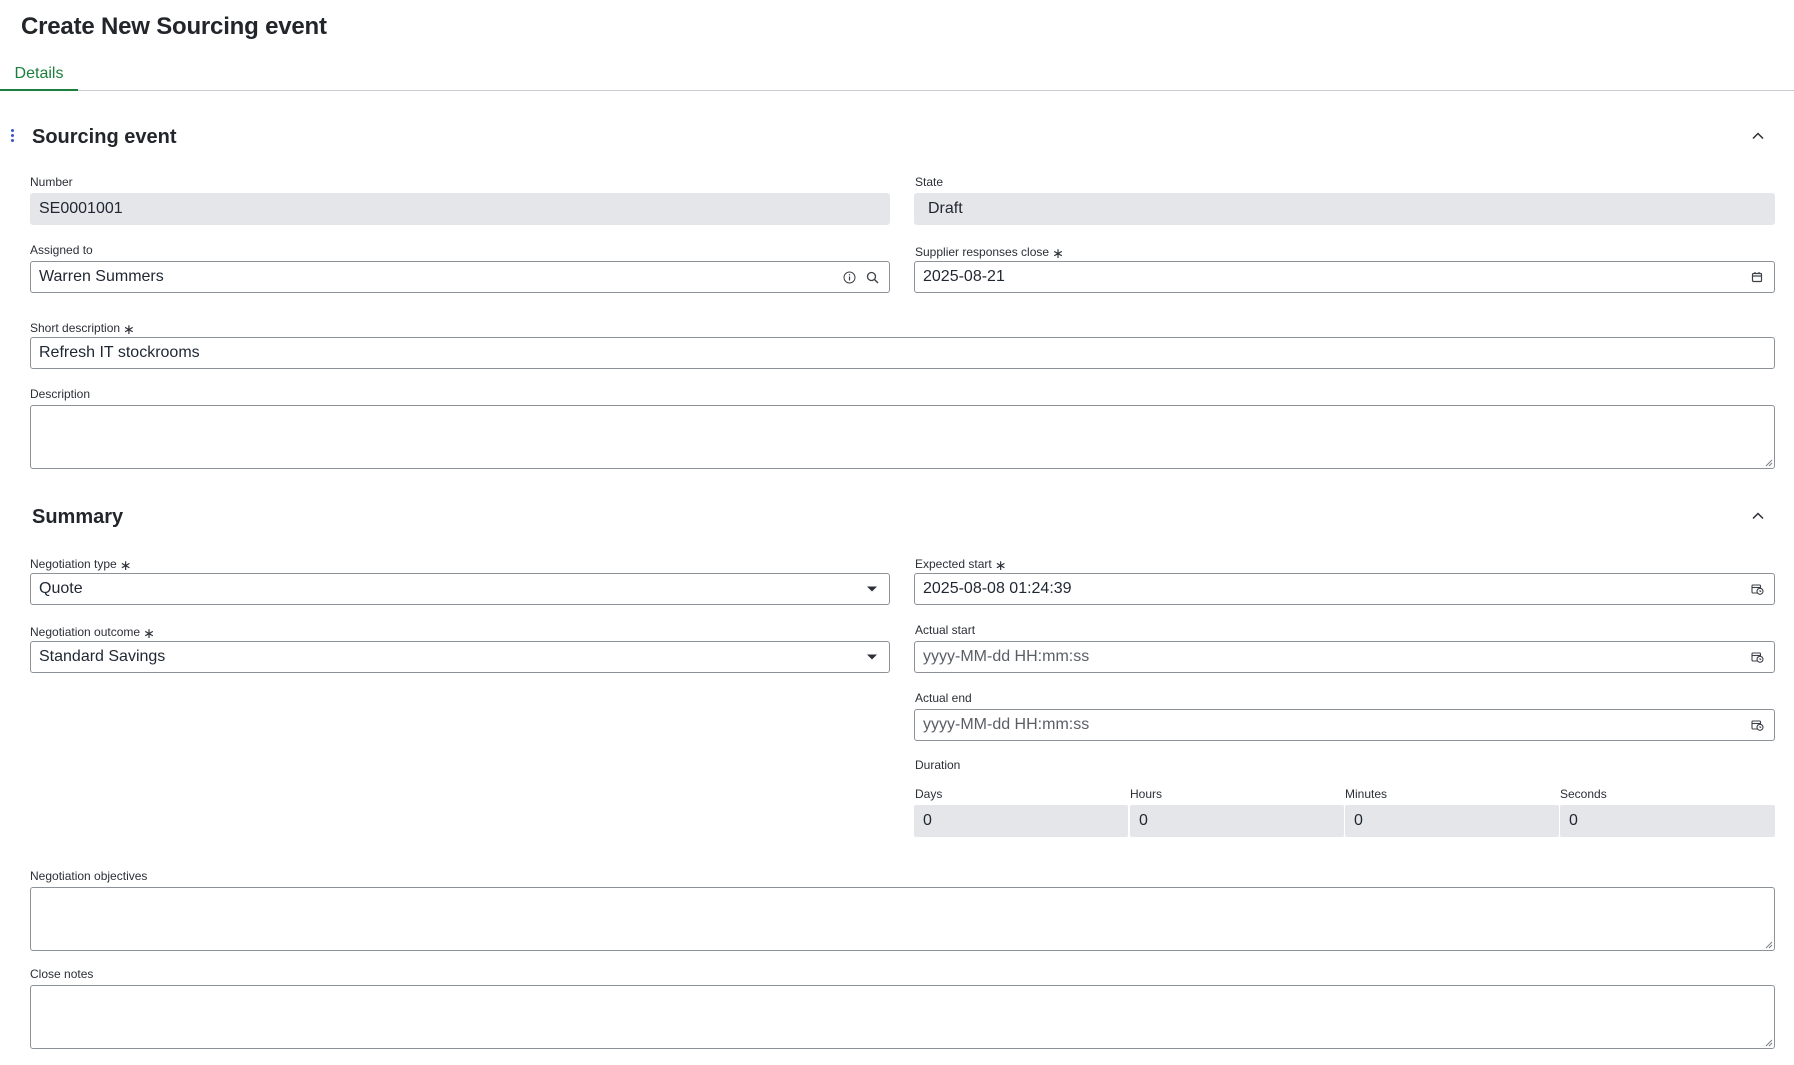  I want to click on actual-end-input, so click(1336, 725).